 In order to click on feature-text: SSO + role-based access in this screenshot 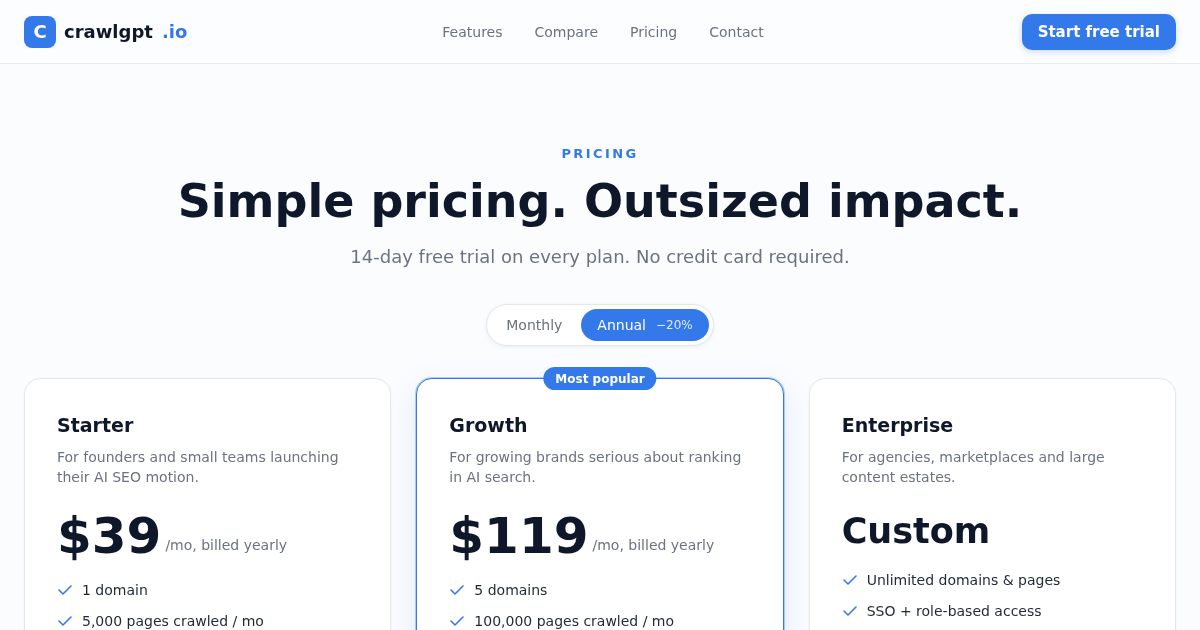, I will do `click(954, 611)`.